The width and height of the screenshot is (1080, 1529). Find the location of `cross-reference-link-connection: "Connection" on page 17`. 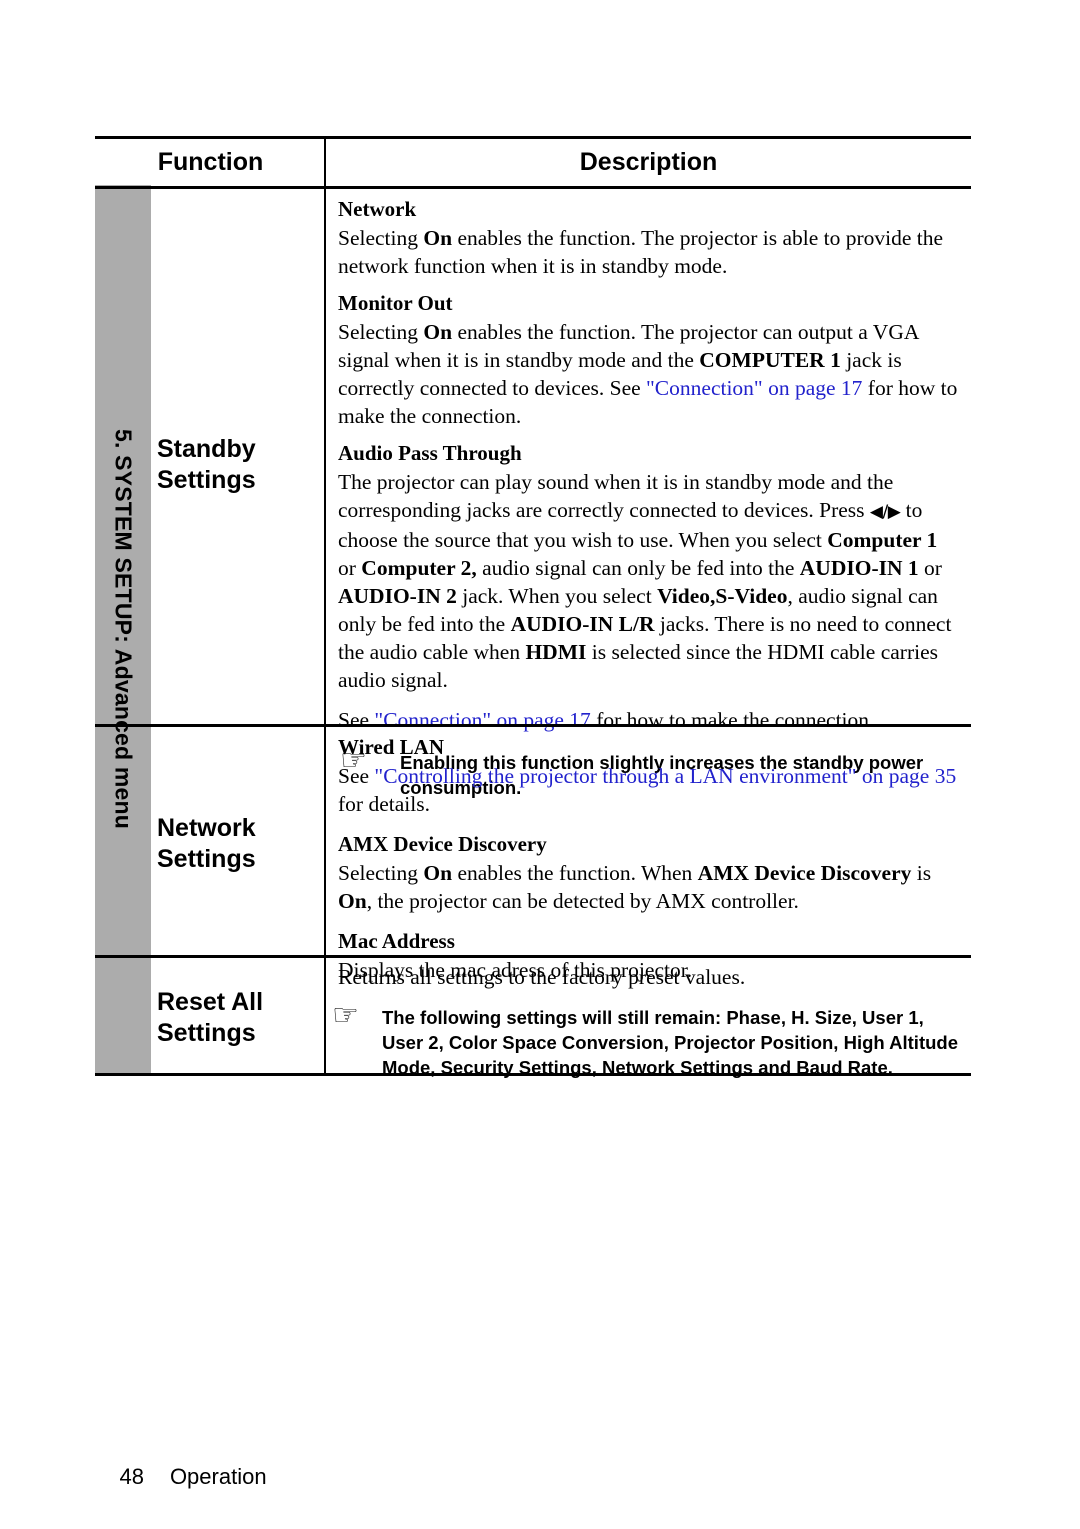

cross-reference-link-connection: "Connection" on page 17 is located at coordinates (754, 388).